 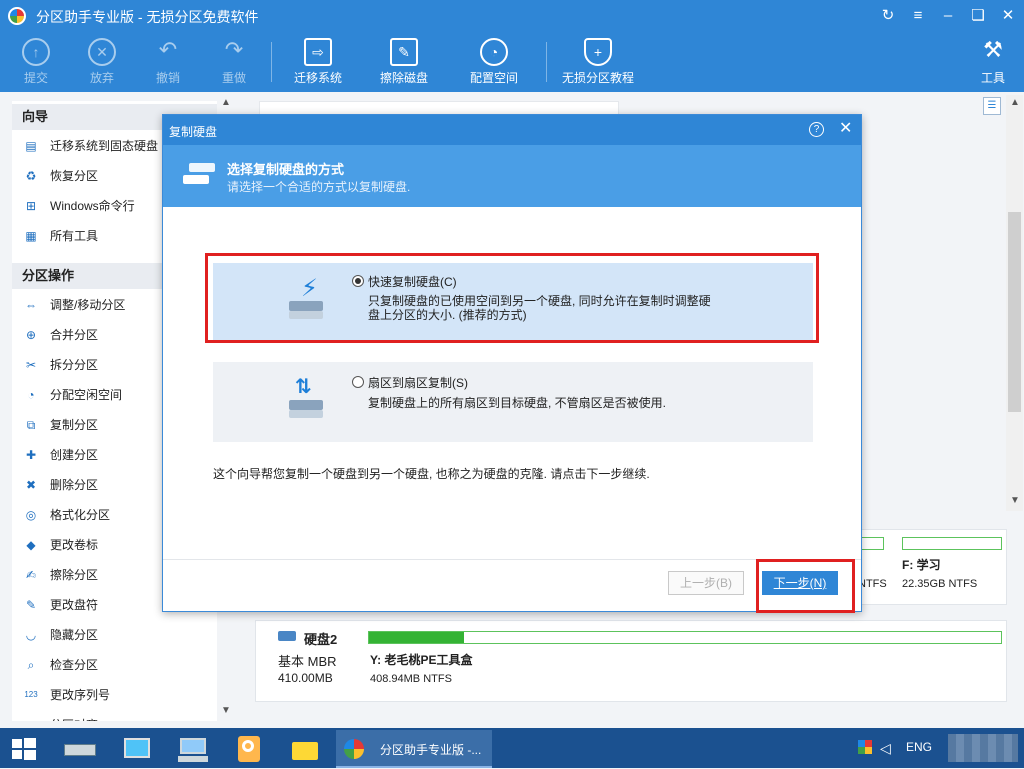 What do you see at coordinates (411, 679) in the screenshot?
I see `partition-y-size: 408.94MB NTFS` at bounding box center [411, 679].